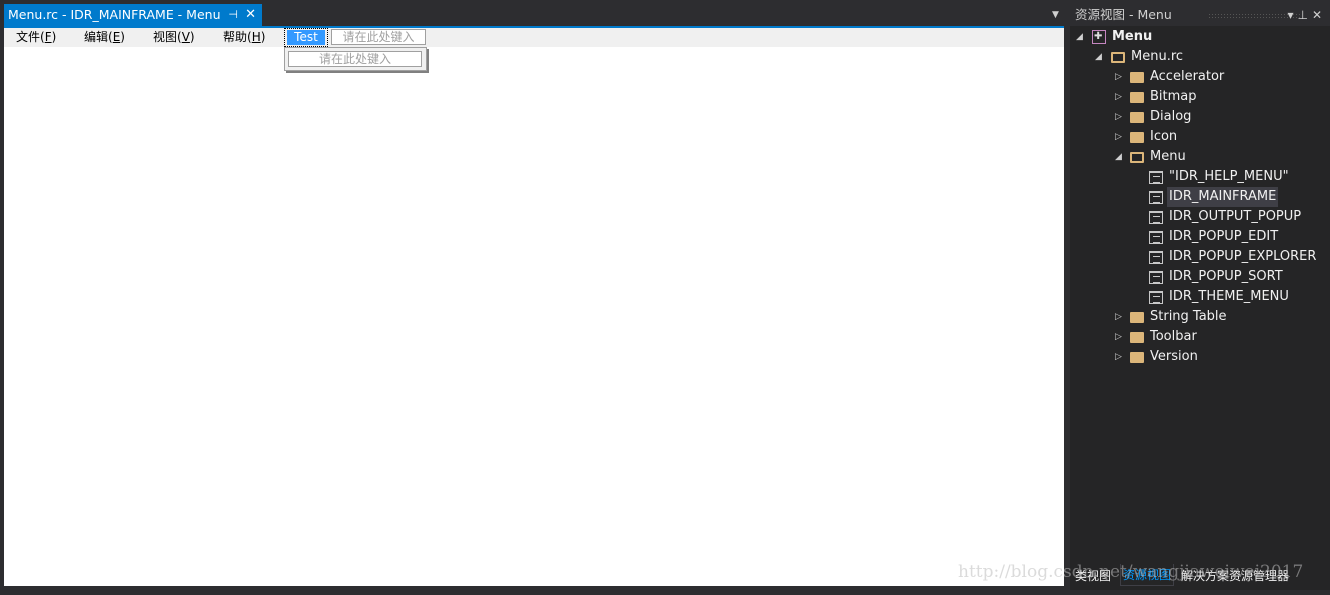  Describe the element at coordinates (244, 37) in the screenshot. I see `menu-item-help: 帮助(H)` at that location.